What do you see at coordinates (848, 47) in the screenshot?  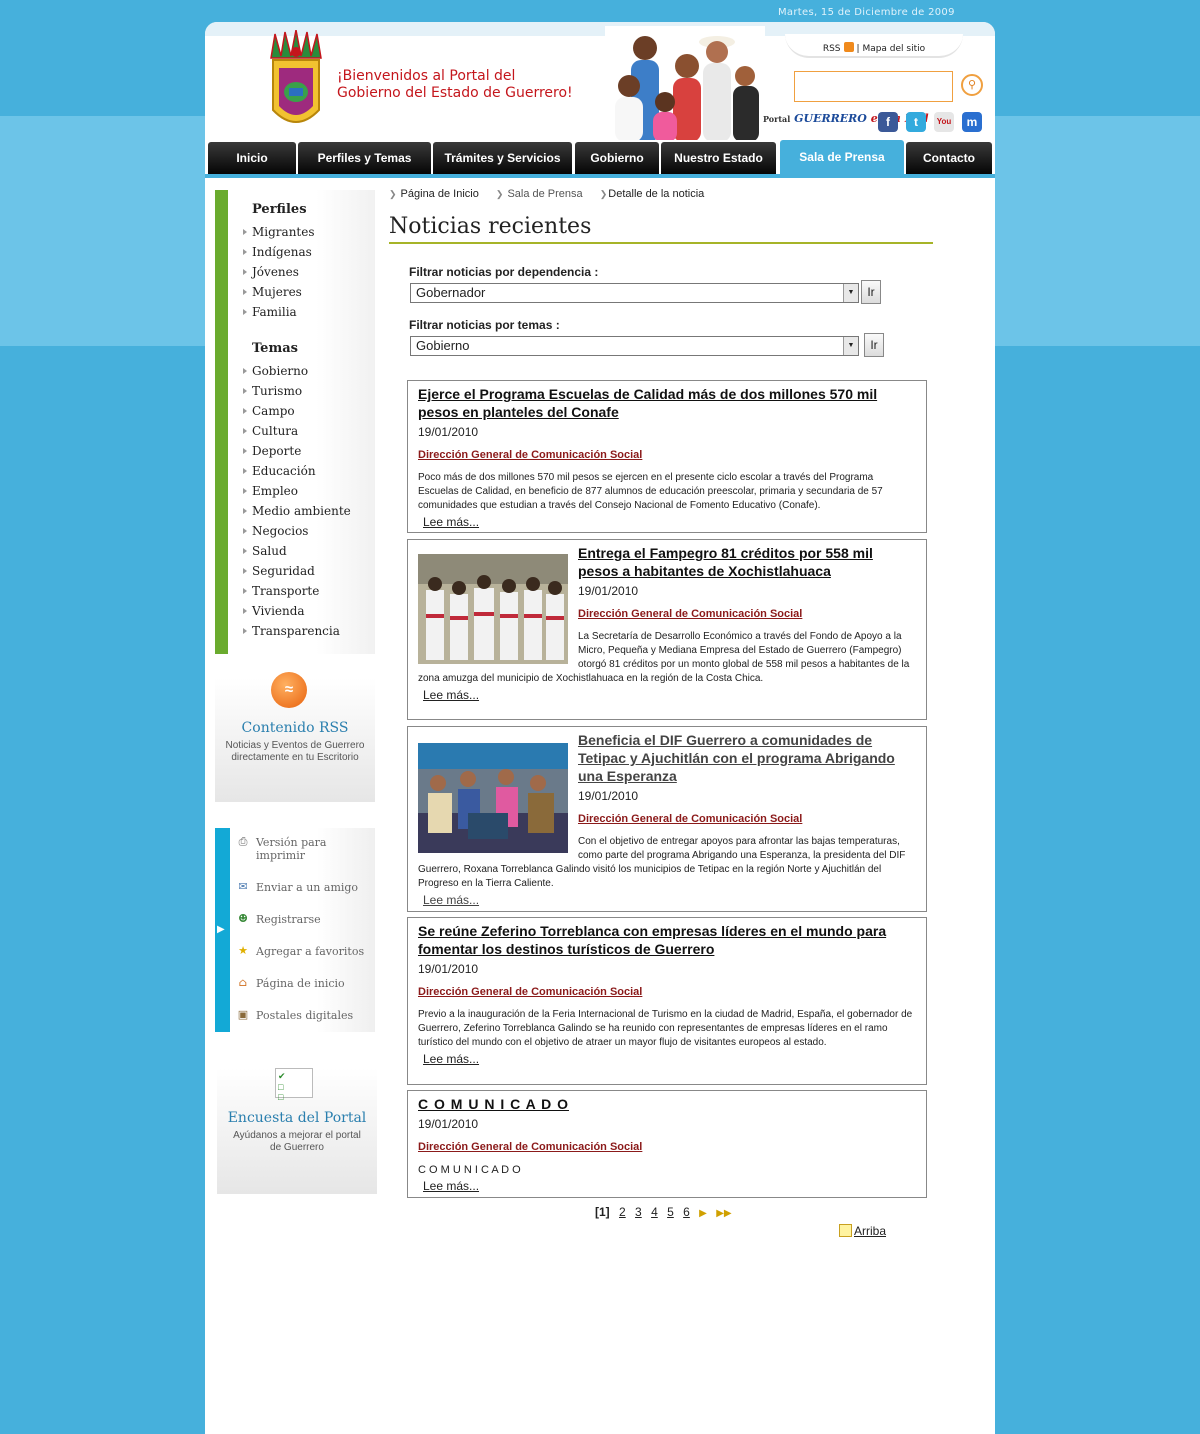 I see `rss-icon` at bounding box center [848, 47].